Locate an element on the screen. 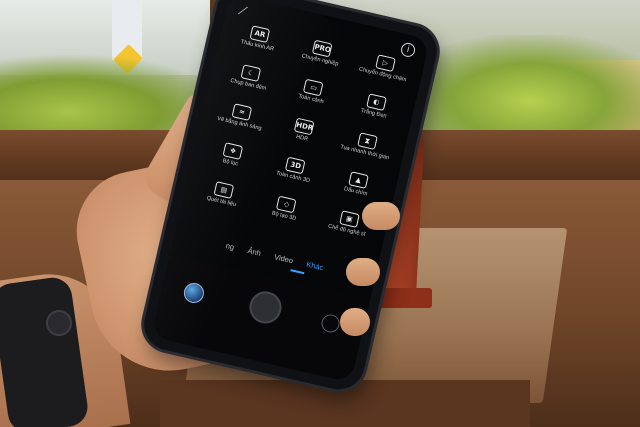 This screenshot has width=640, height=427. mono-icon: ◐ is located at coordinates (376, 102).